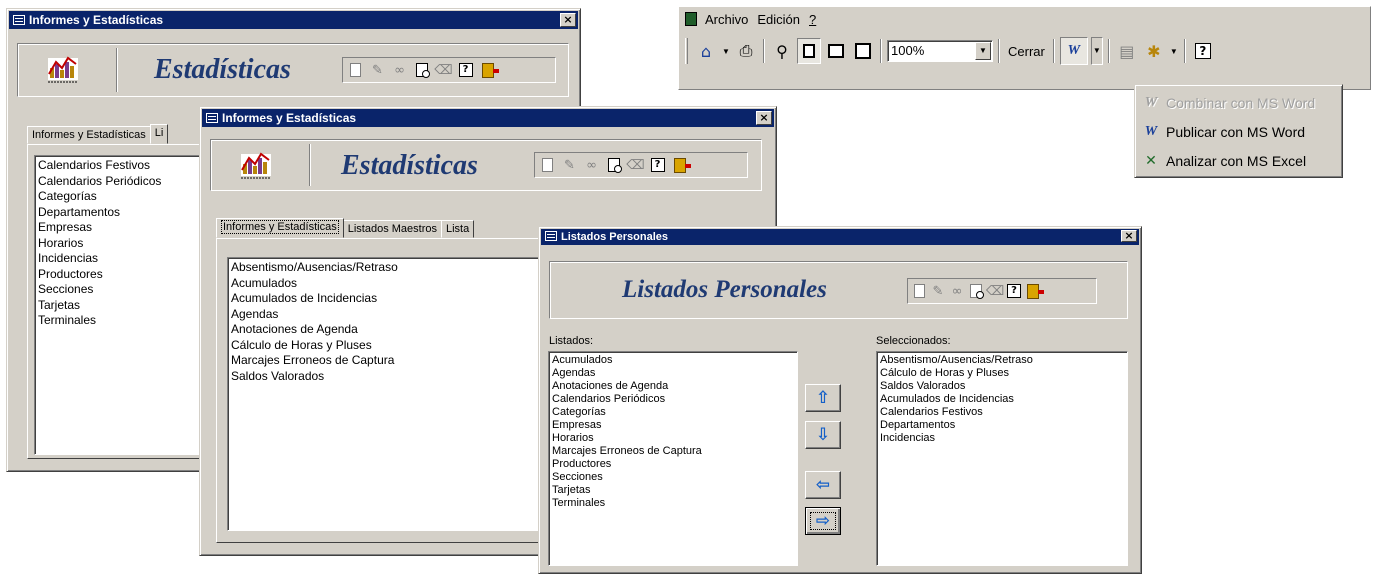 Image resolution: width=1383 pixels, height=574 pixels. What do you see at coordinates (1026, 51) in the screenshot?
I see `close-preview-button: Cerrar` at bounding box center [1026, 51].